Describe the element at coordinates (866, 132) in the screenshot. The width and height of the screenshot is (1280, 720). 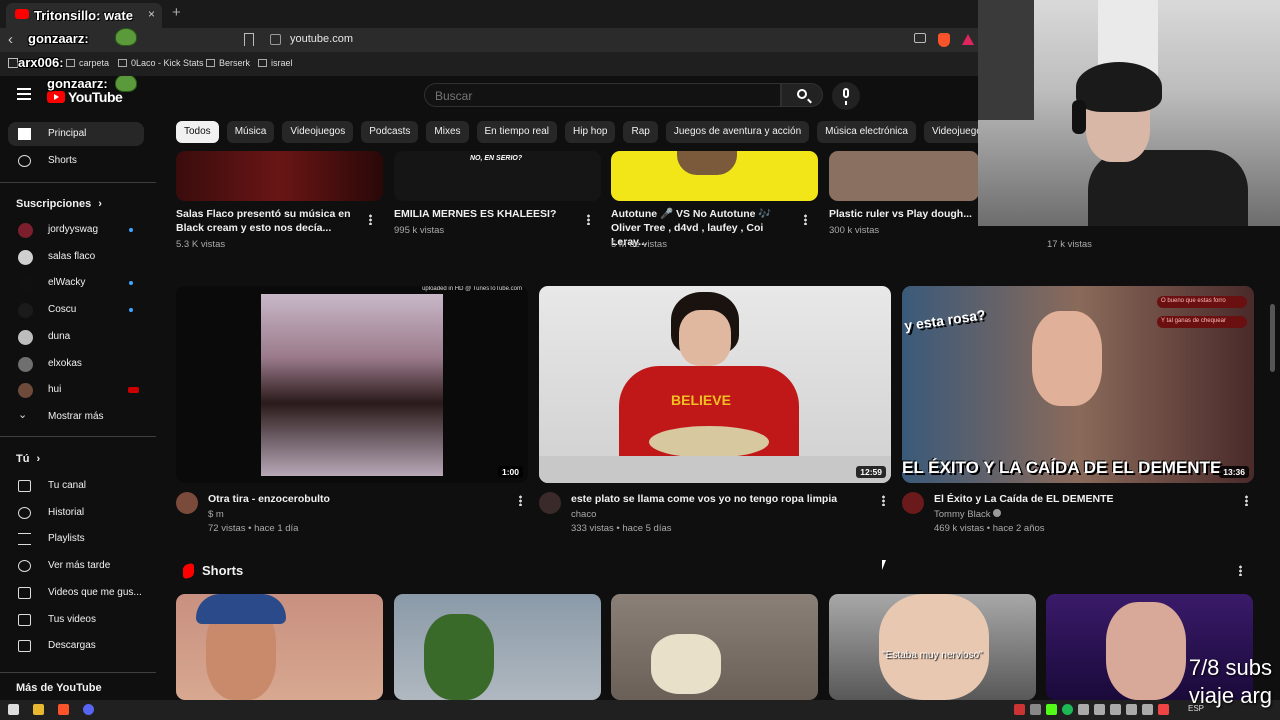
I see `filter-chip: Música electrónica` at that location.